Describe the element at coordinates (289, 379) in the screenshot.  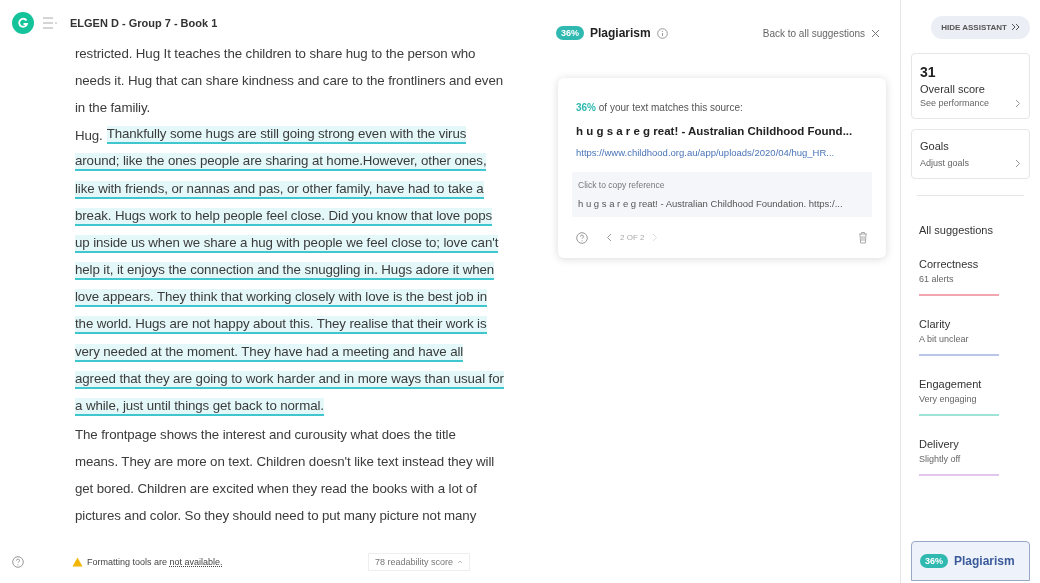
I see `highlighted-text: agreed that they are going to work harder and in more ways than usual for` at that location.